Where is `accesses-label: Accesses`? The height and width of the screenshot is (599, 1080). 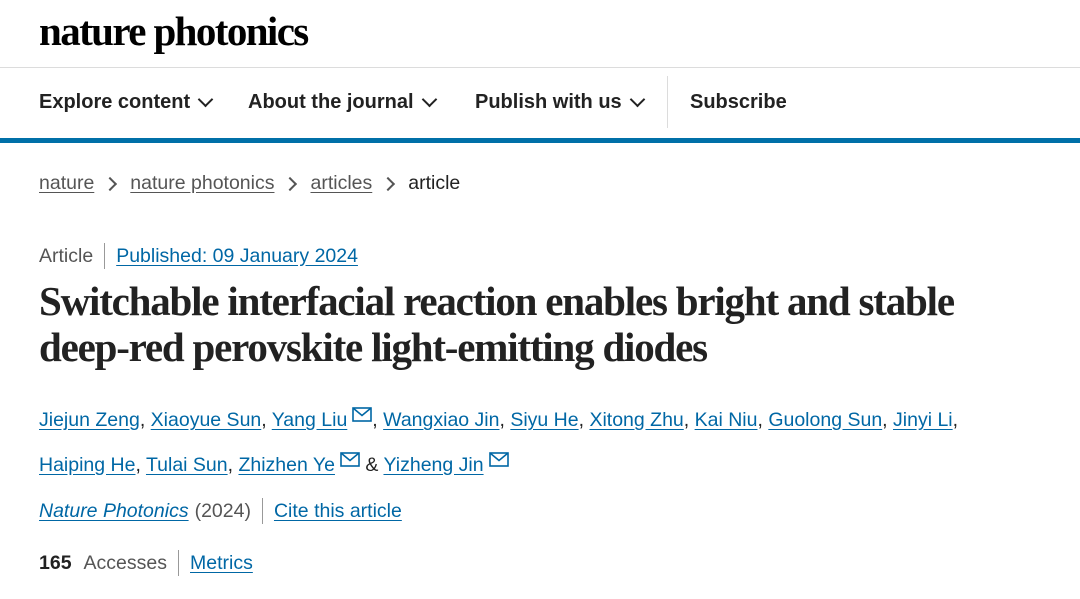
accesses-label: Accesses is located at coordinates (125, 562).